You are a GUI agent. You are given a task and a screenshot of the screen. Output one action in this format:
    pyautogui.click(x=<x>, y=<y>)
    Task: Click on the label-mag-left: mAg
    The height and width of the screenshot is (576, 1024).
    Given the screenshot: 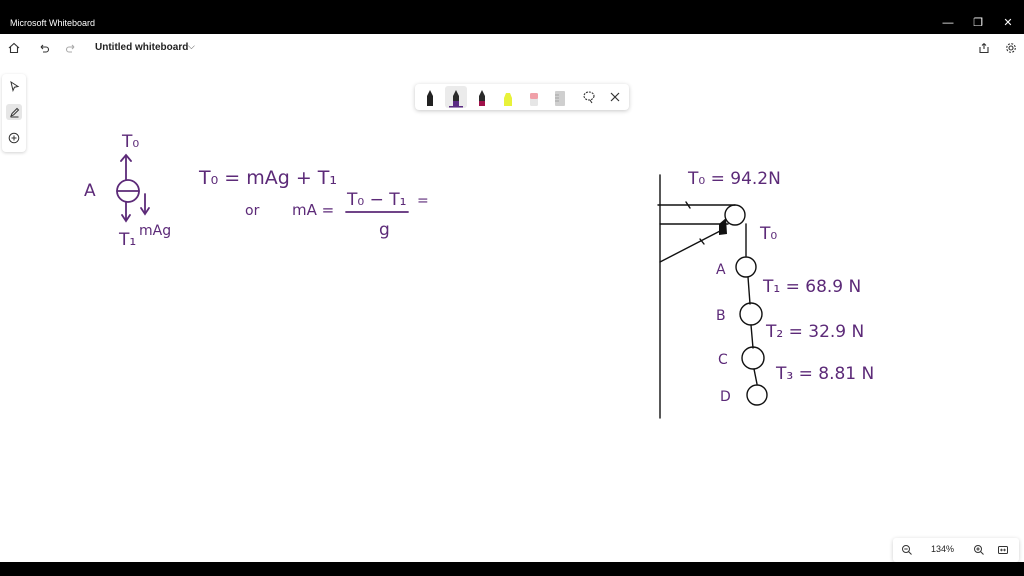 What is the action you would take?
    pyautogui.click(x=155, y=231)
    